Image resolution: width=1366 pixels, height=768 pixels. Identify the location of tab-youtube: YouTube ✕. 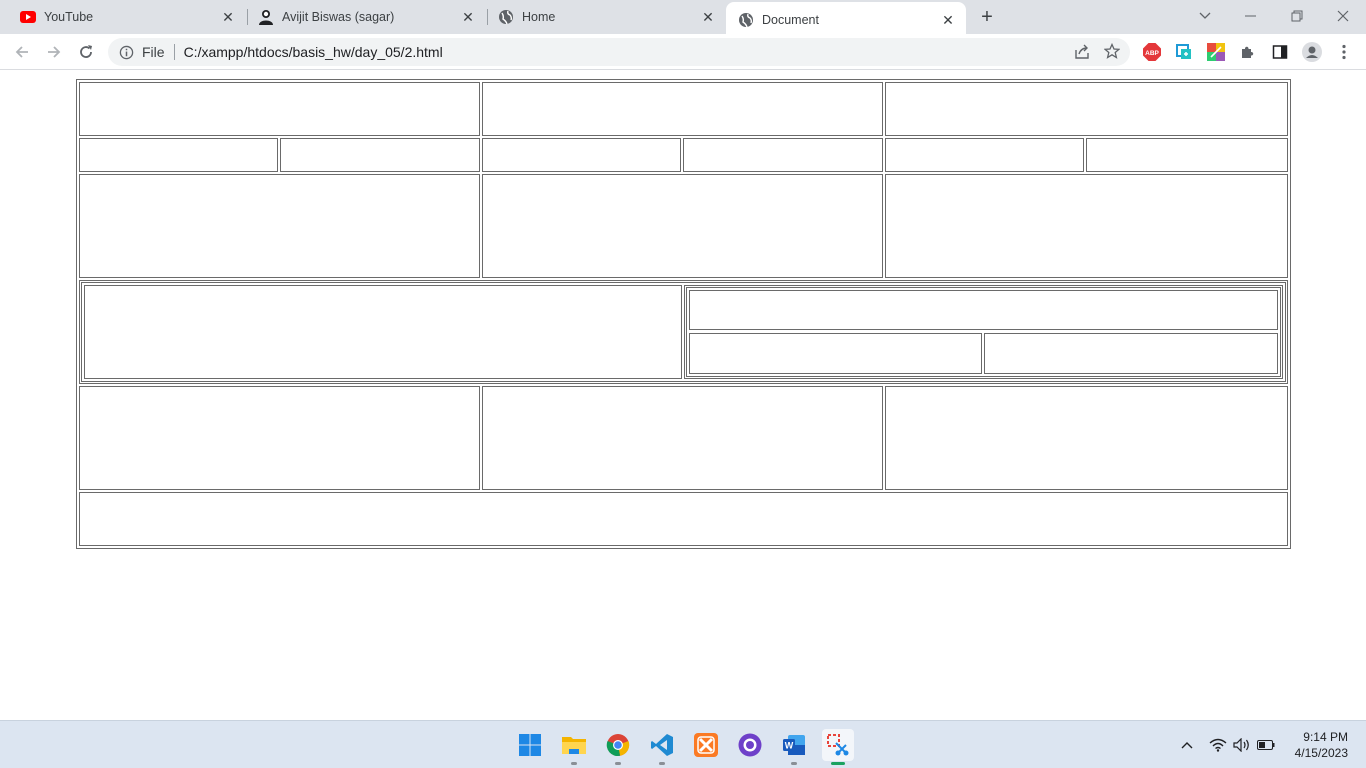
(123, 17).